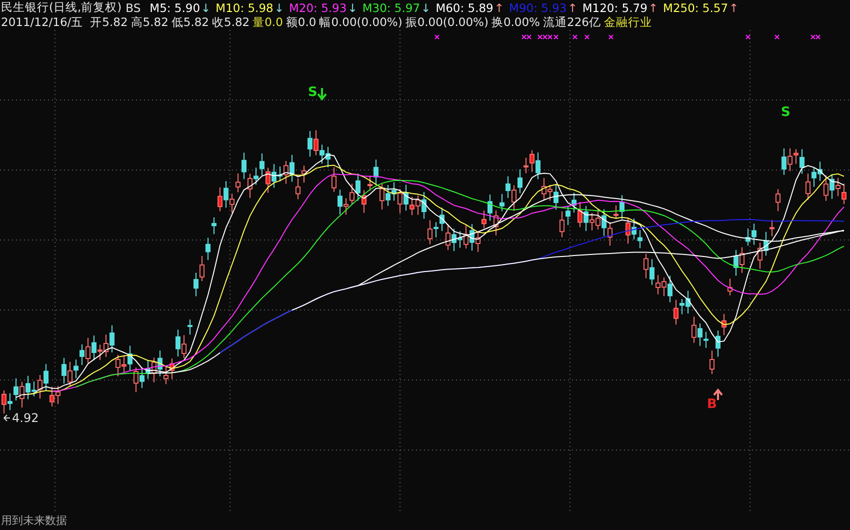 This screenshot has width=850, height=530. I want to click on quote-stat: 额0.0, so click(301, 22).